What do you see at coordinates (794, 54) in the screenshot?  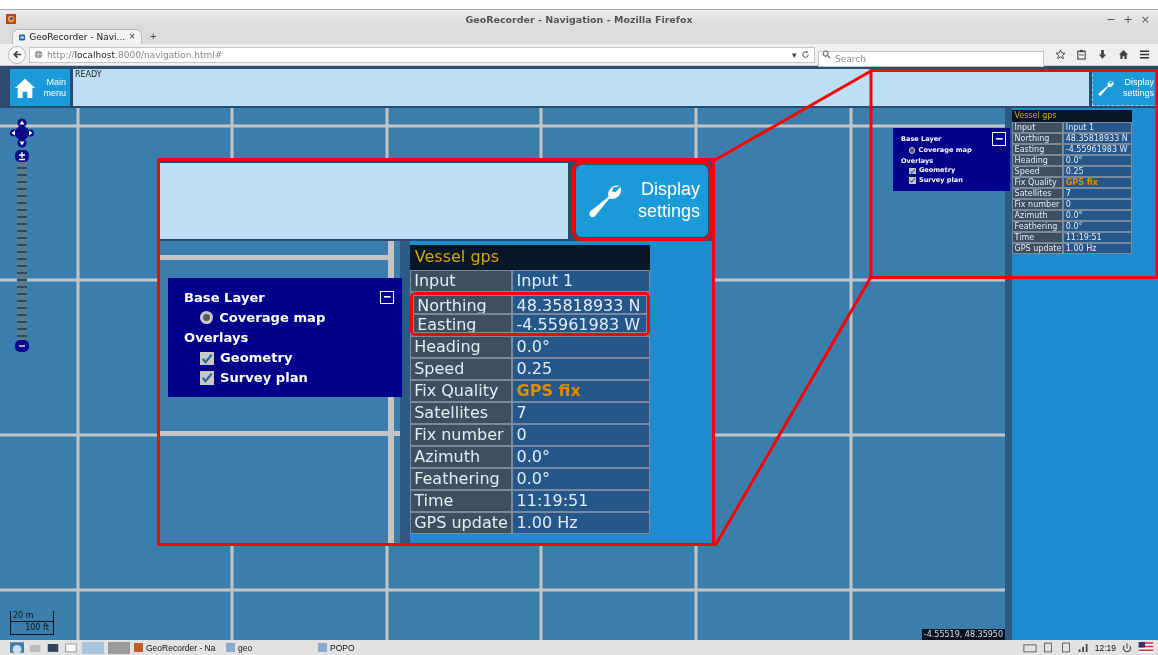 I see `dropdown-button: ▾` at bounding box center [794, 54].